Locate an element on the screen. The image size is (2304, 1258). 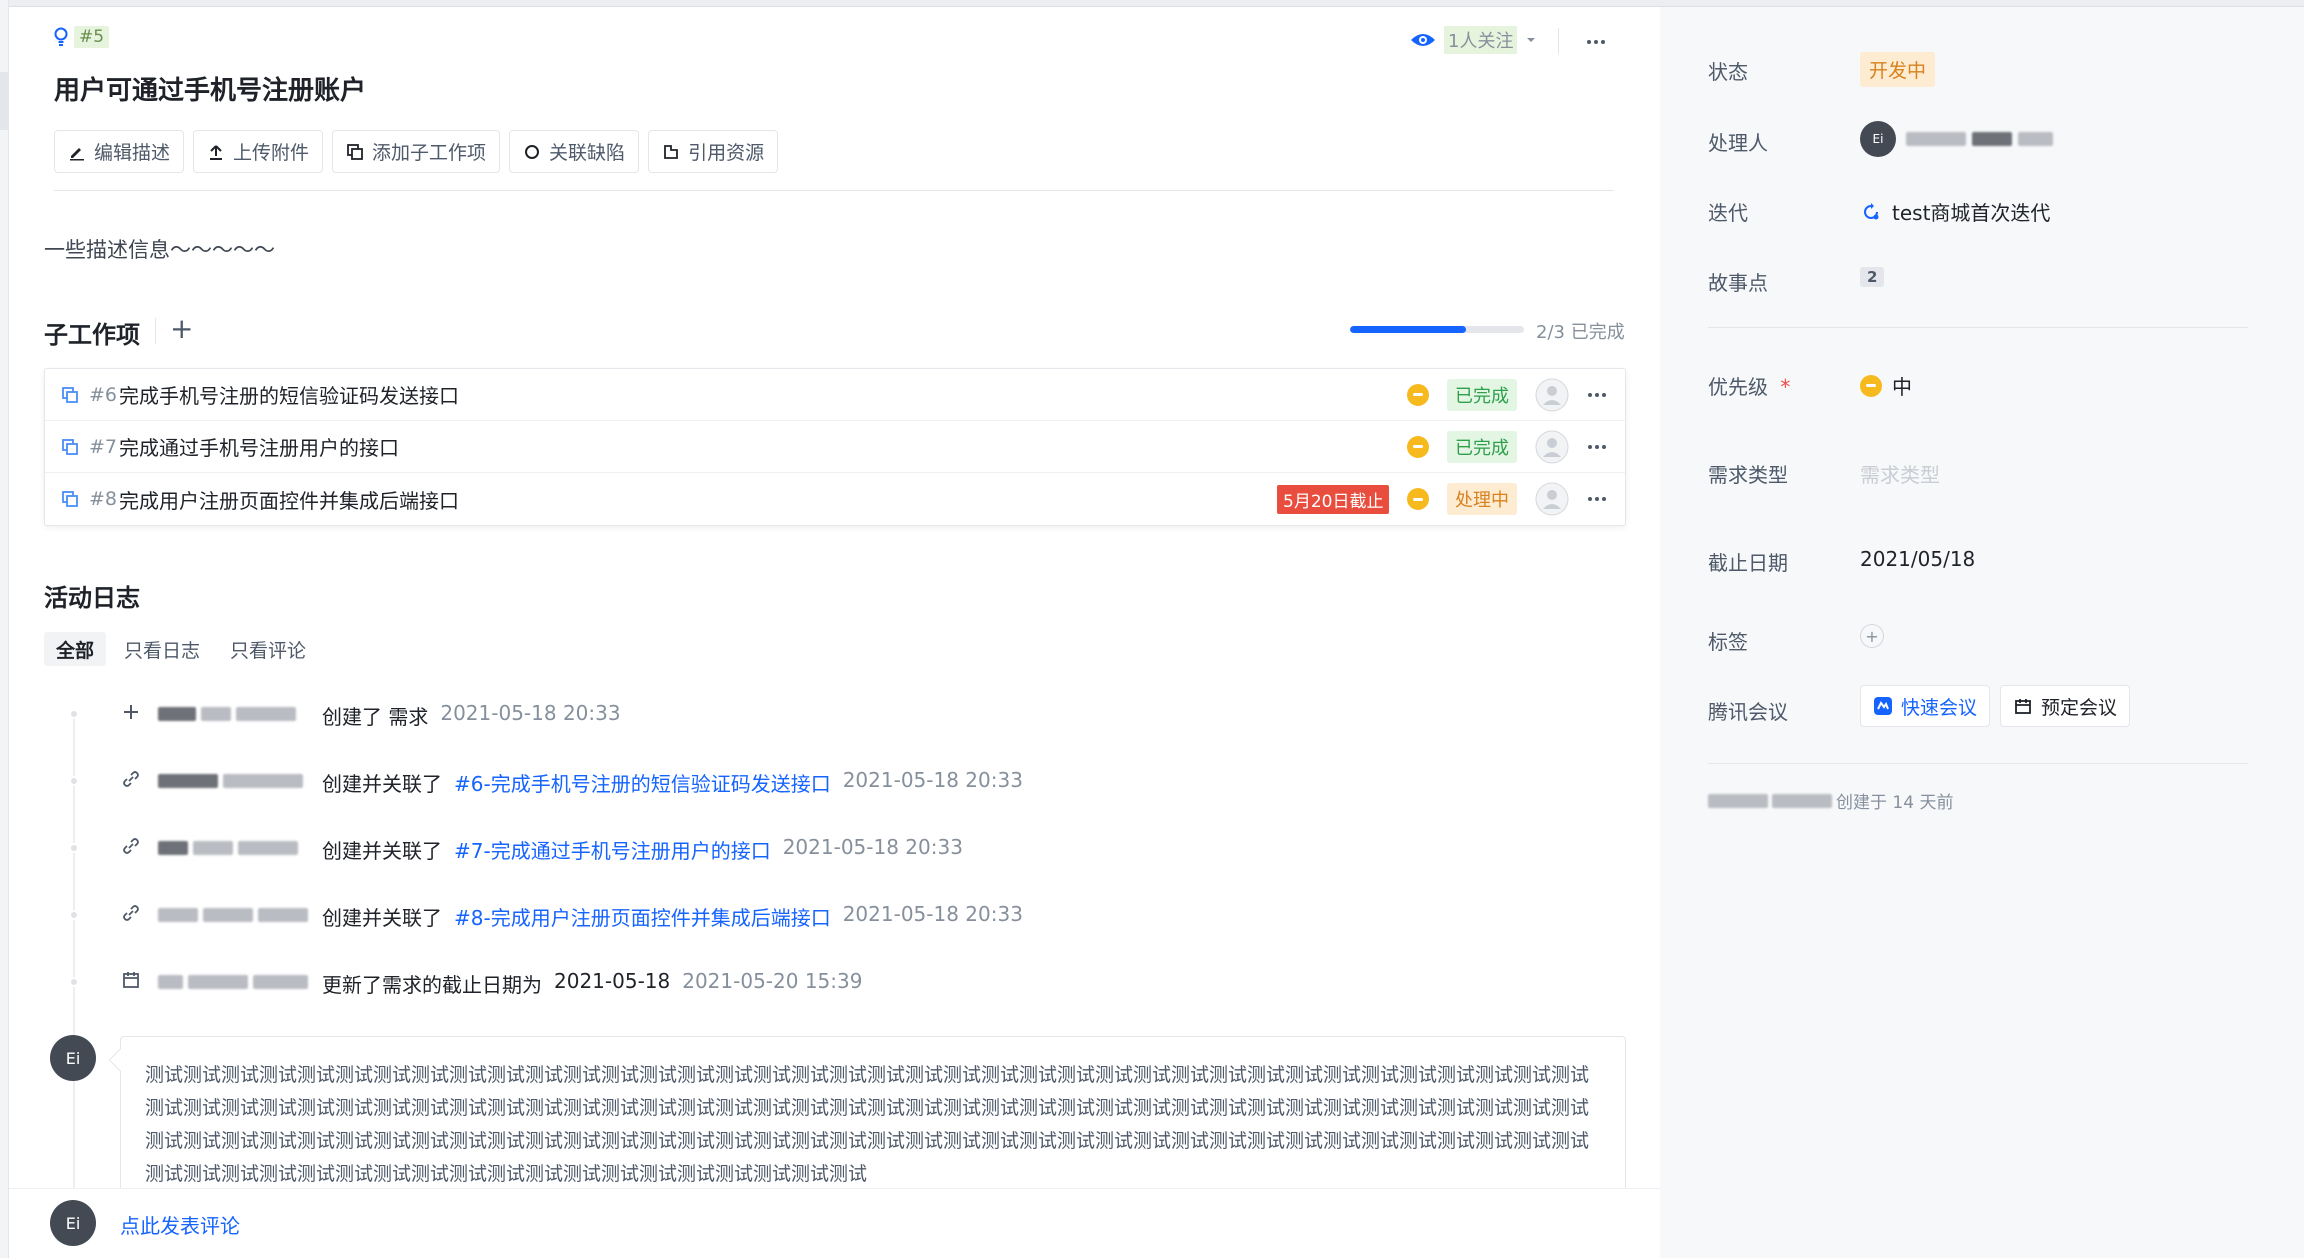
eye-icon is located at coordinates (1423, 40).